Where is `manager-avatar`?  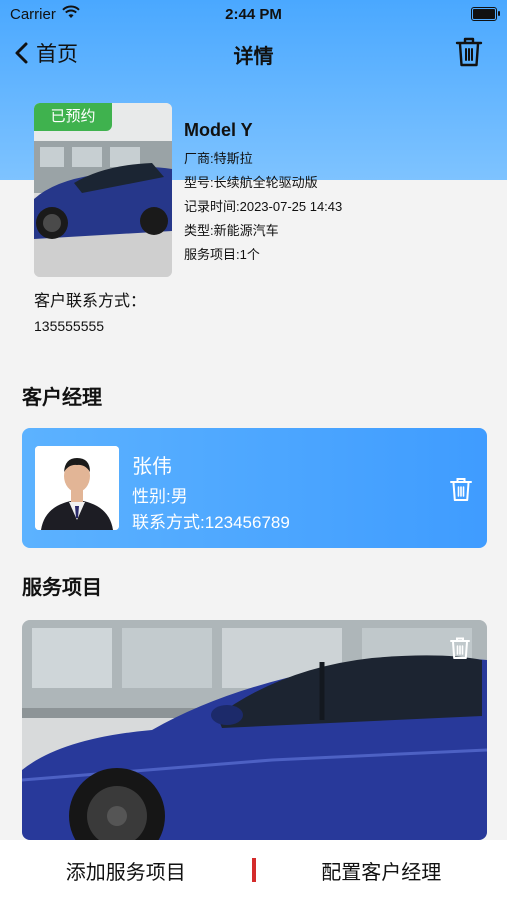
manager-avatar is located at coordinates (77, 488).